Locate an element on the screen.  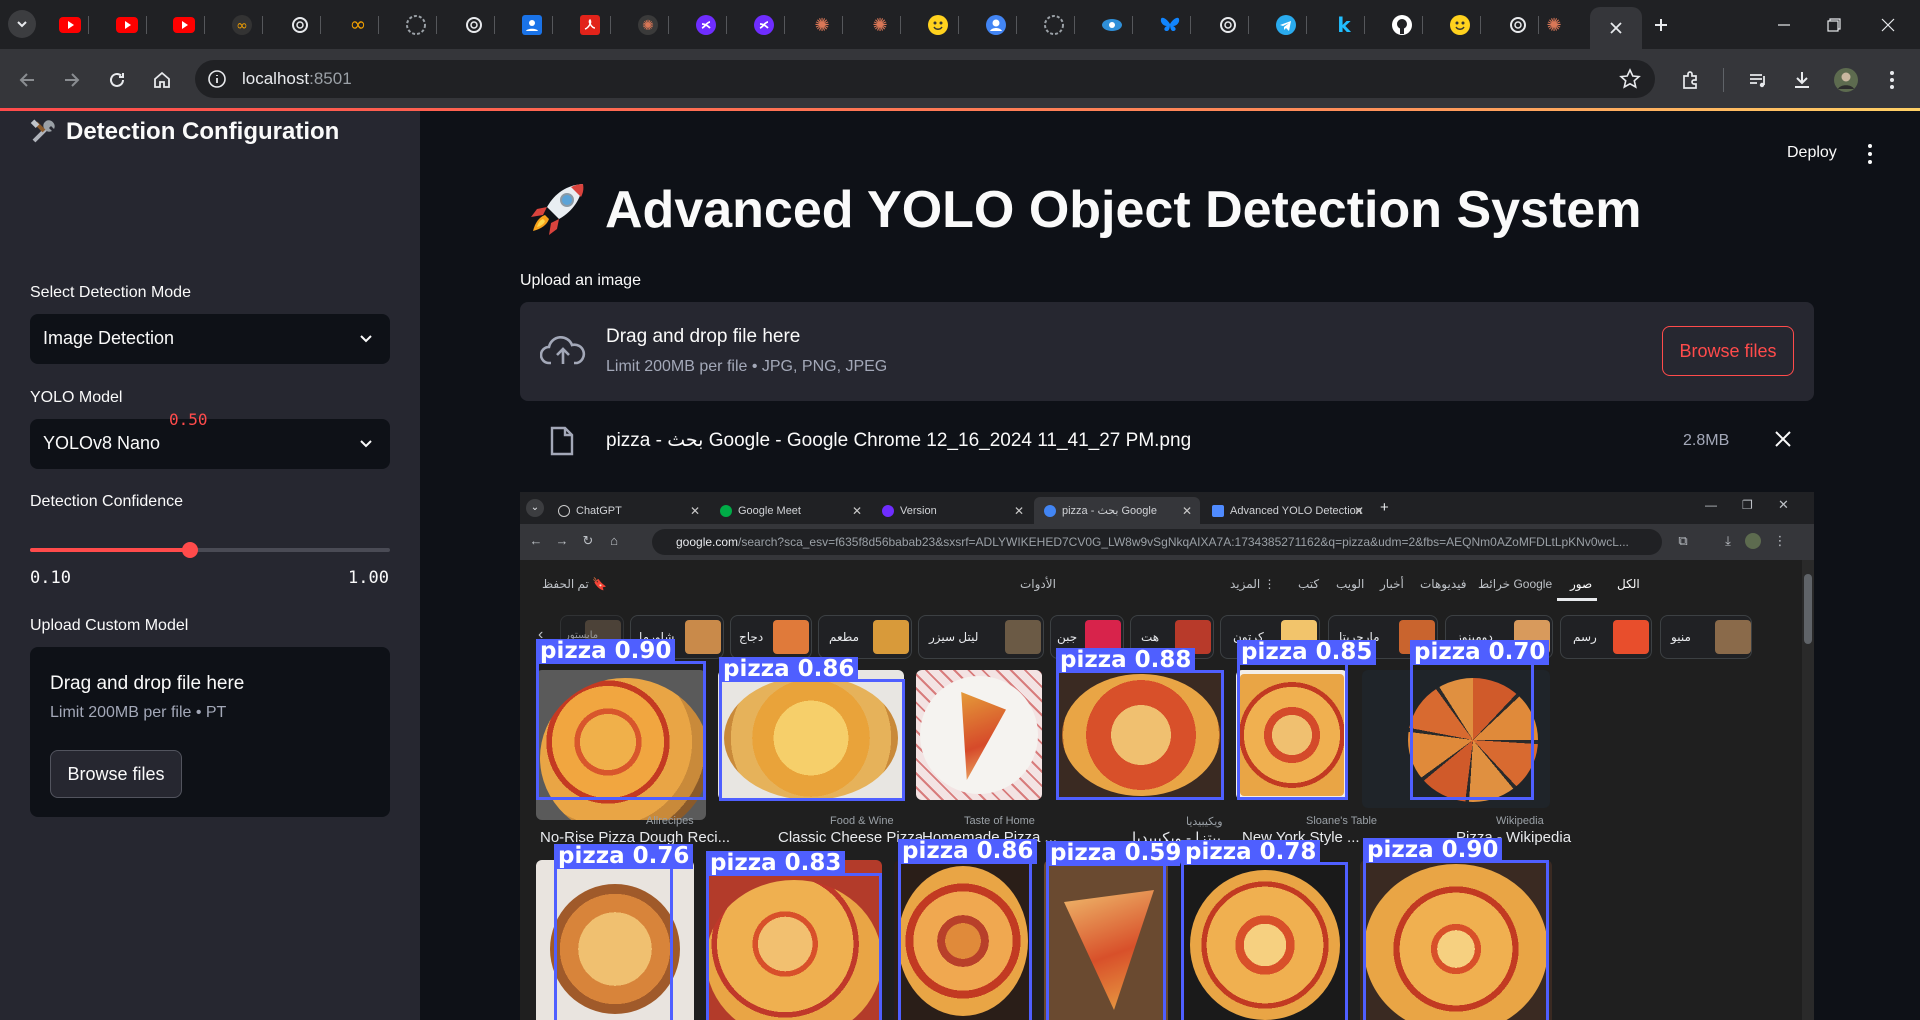
pinned-tab-loading is located at coordinates (416, 25).